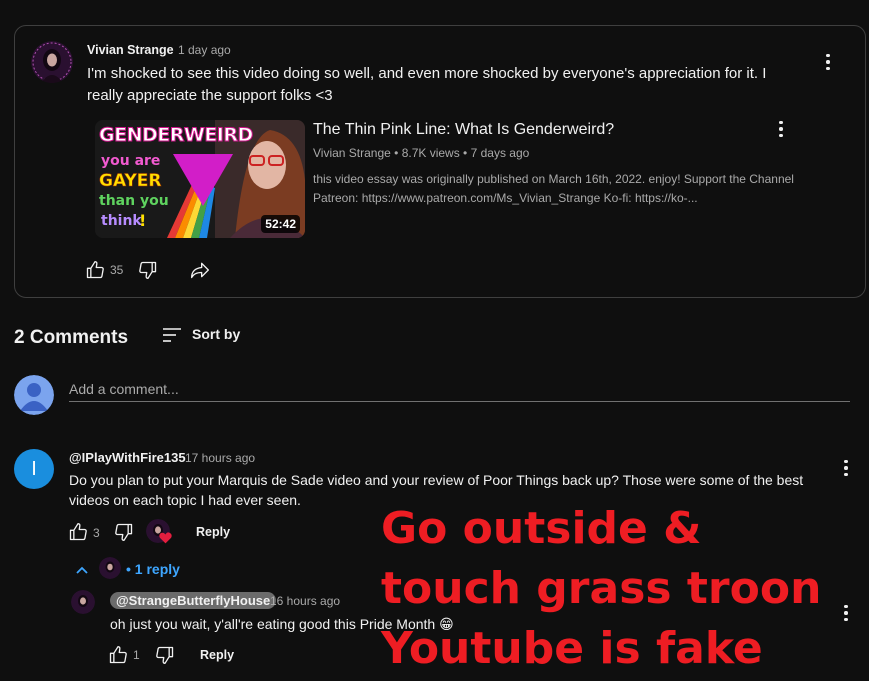 This screenshot has width=869, height=681. I want to click on thumbnail-text-you-are: you are, so click(131, 161).